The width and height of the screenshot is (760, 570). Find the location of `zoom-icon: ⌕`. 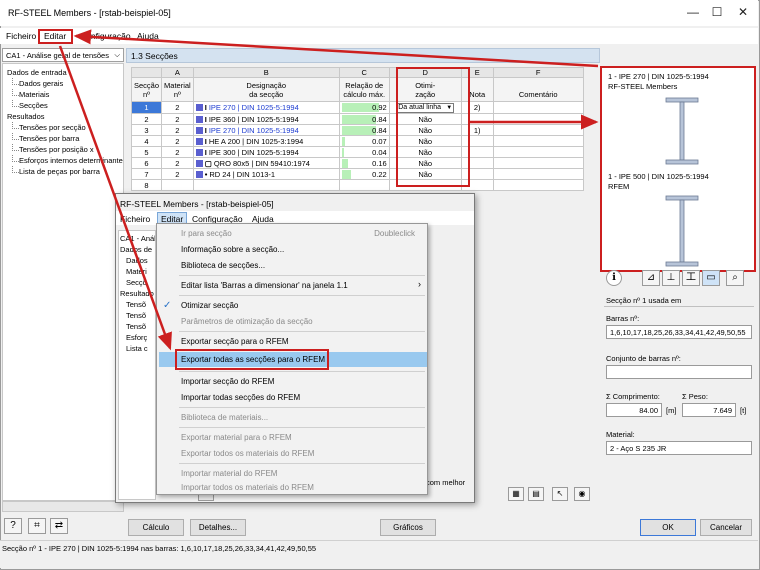

zoom-icon: ⌕ is located at coordinates (735, 278).